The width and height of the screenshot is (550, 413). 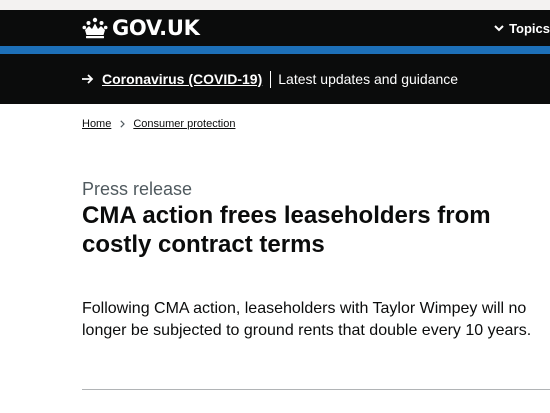 I want to click on logo-text: GOV.UK, so click(x=156, y=28).